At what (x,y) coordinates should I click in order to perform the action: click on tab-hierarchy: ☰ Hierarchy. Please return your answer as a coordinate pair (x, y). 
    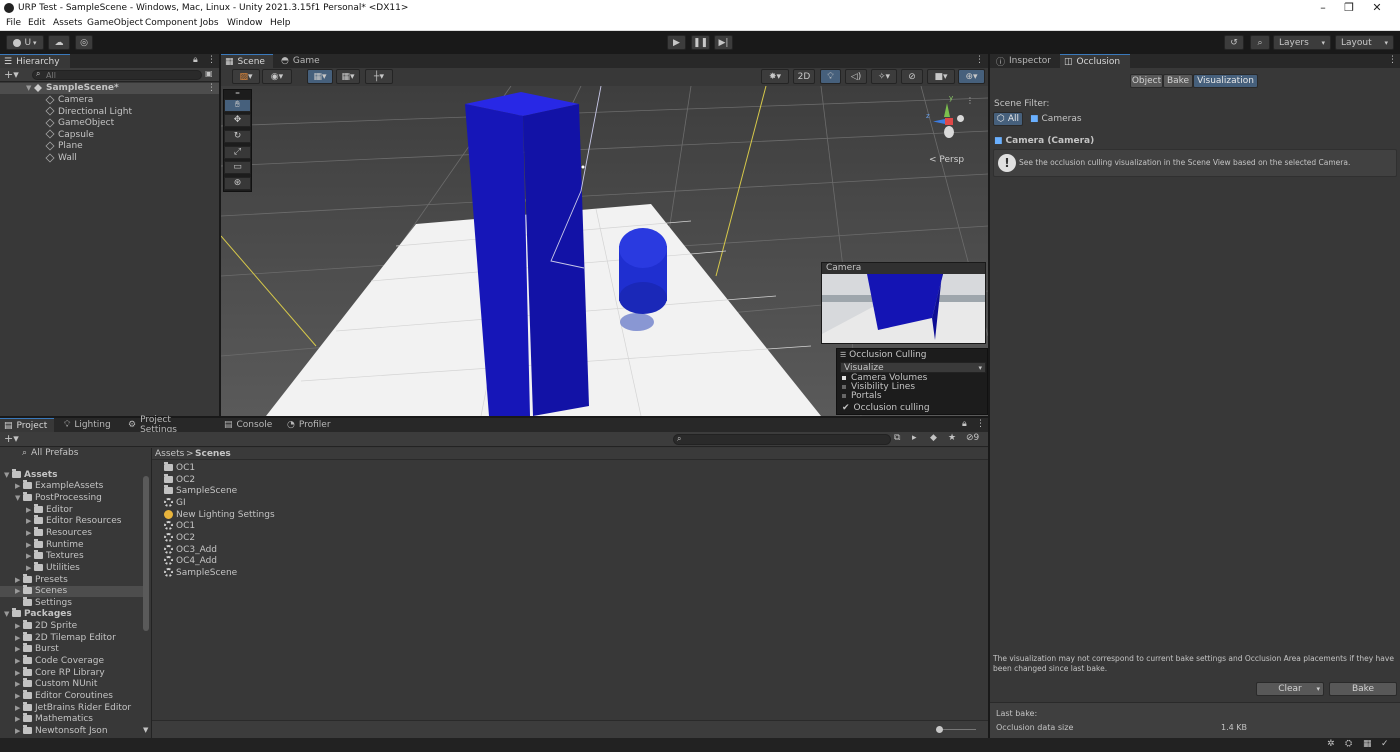
    Looking at the image, I should click on (35, 61).